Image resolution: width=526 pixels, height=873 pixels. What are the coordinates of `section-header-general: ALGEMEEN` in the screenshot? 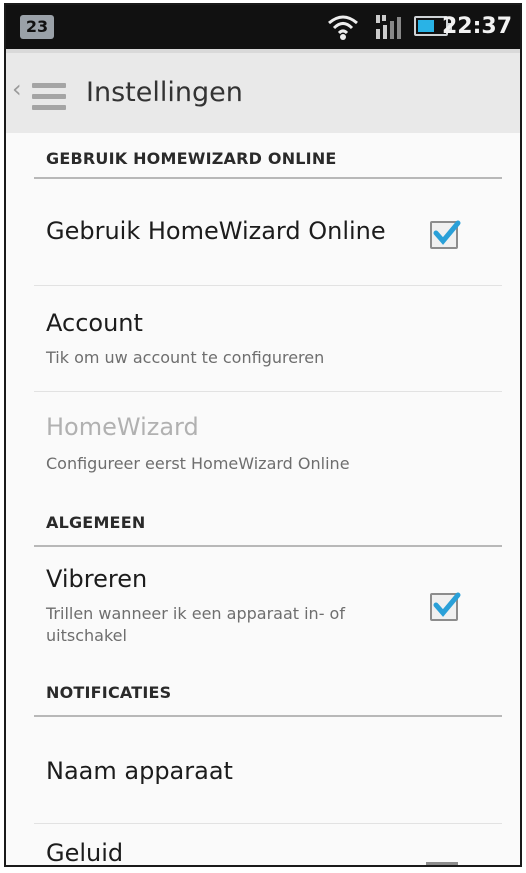 It's located at (96, 522).